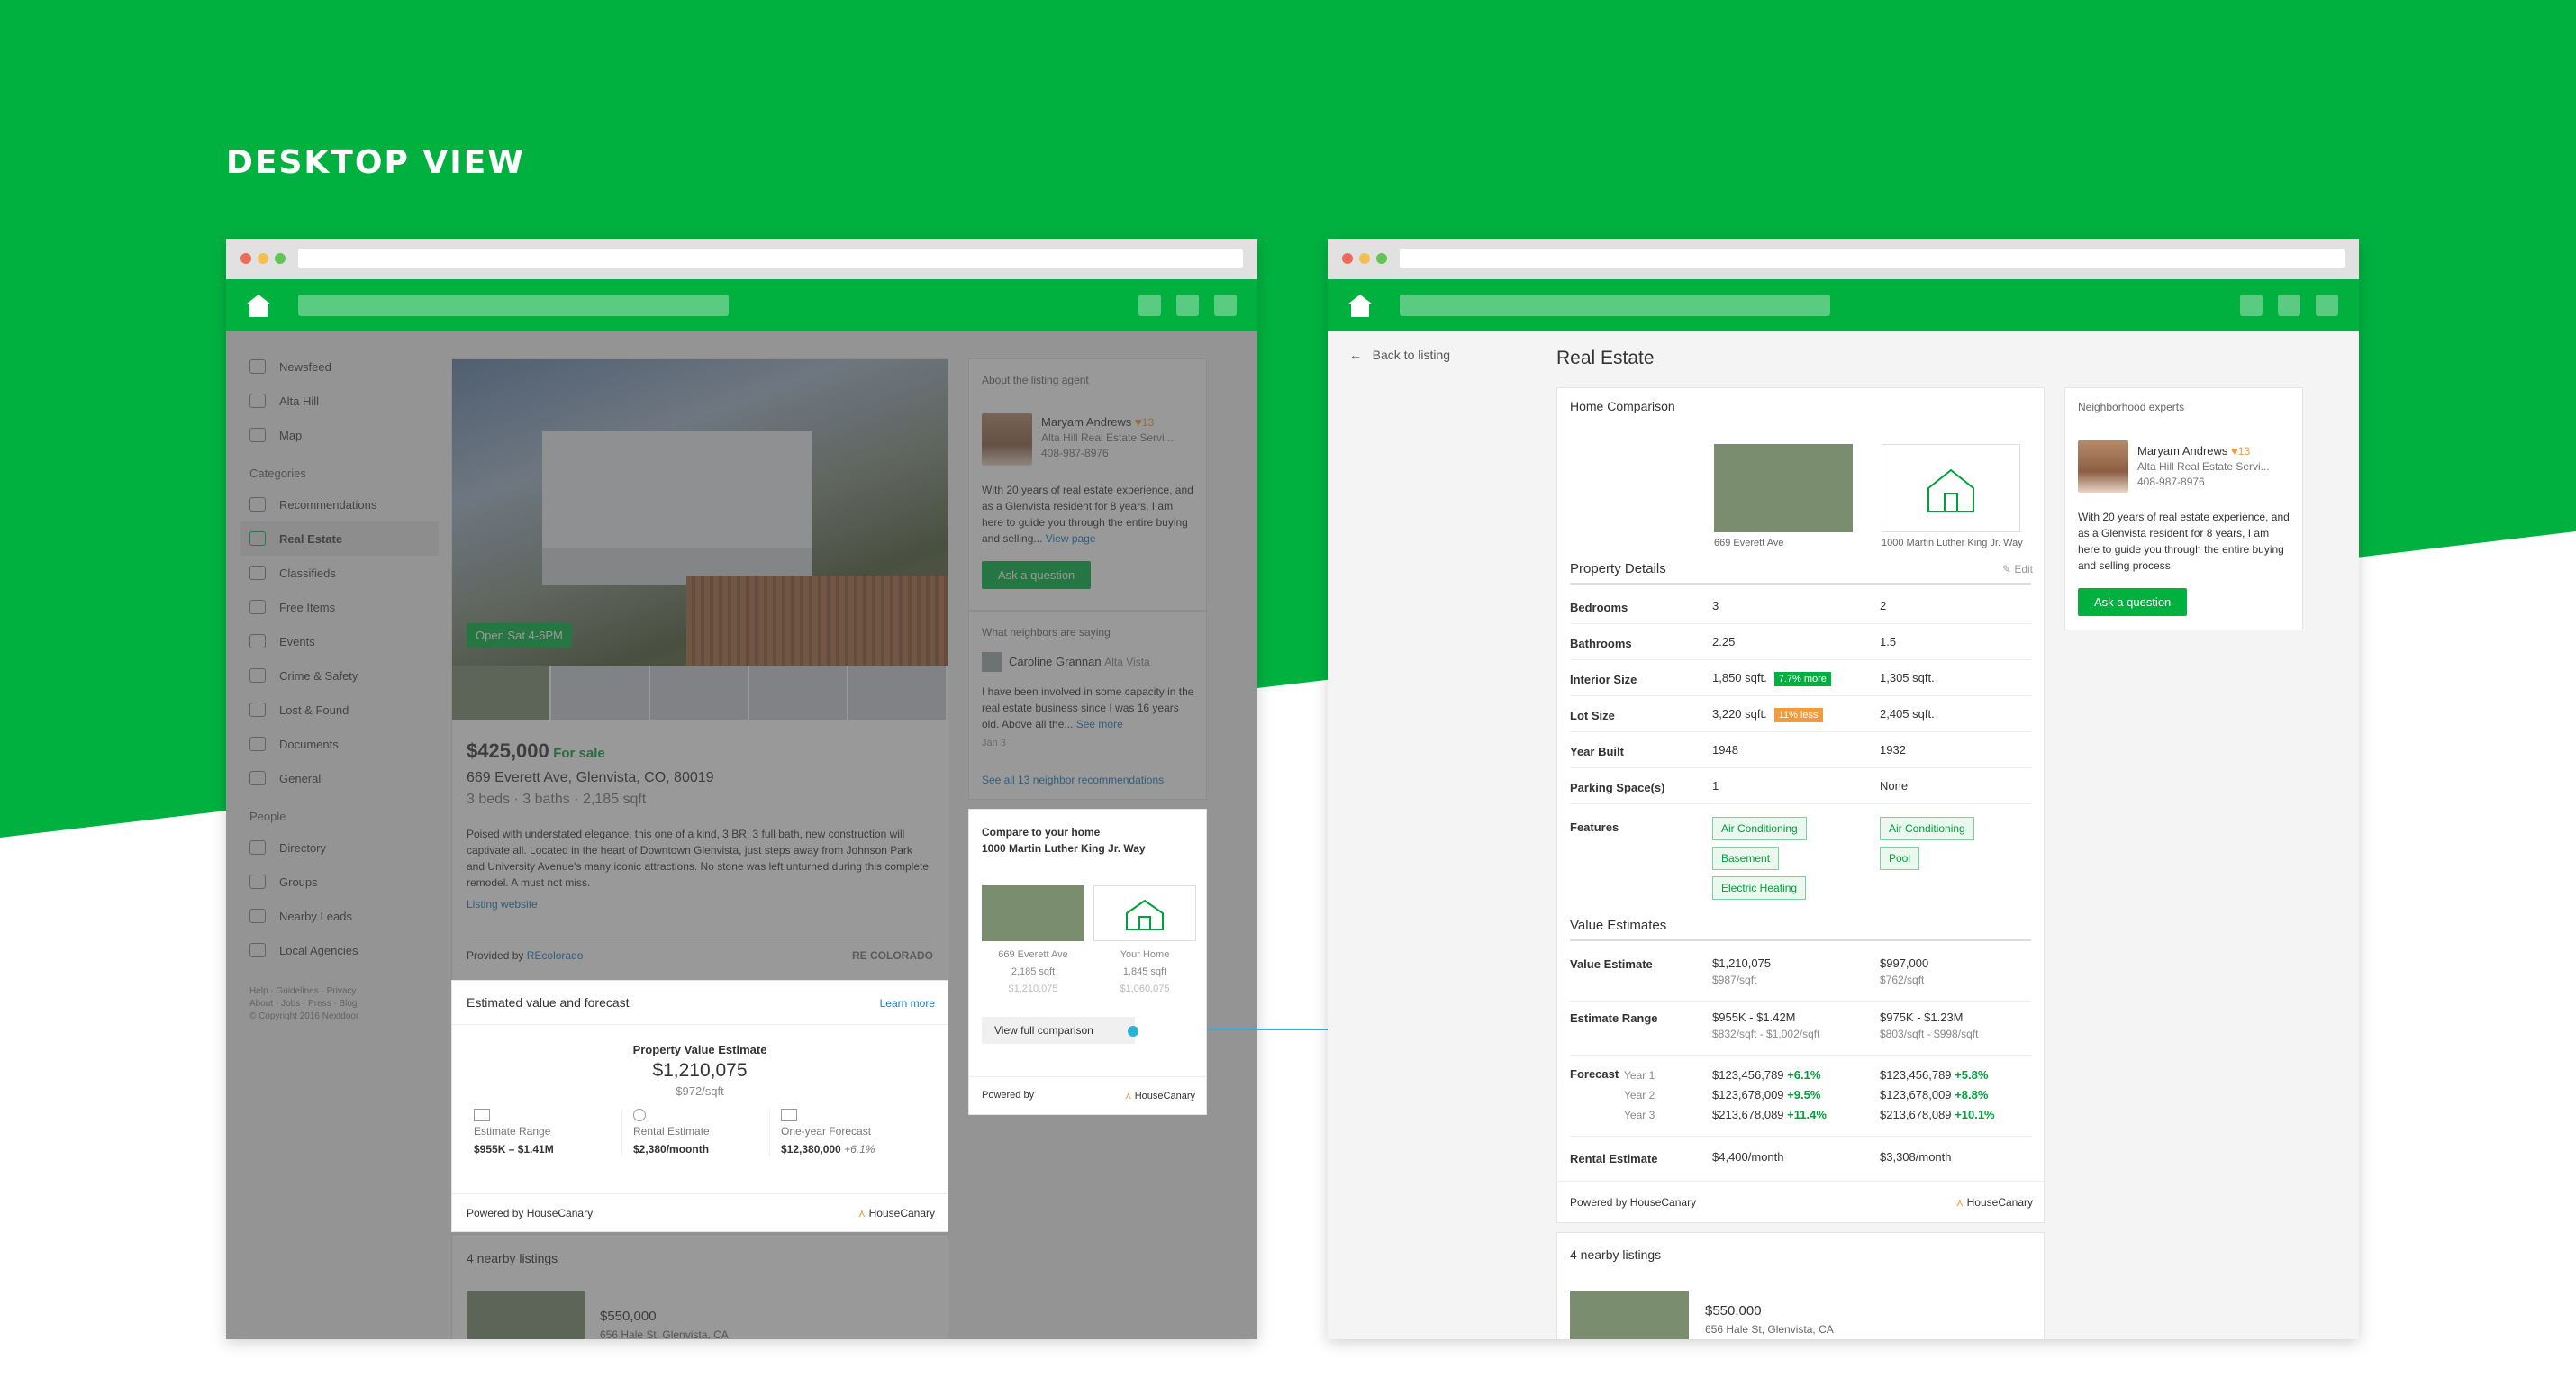 Image resolution: width=2576 pixels, height=1387 pixels. Describe the element at coordinates (339, 504) in the screenshot. I see `sidebar-item-recommendations: Recommendations` at that location.